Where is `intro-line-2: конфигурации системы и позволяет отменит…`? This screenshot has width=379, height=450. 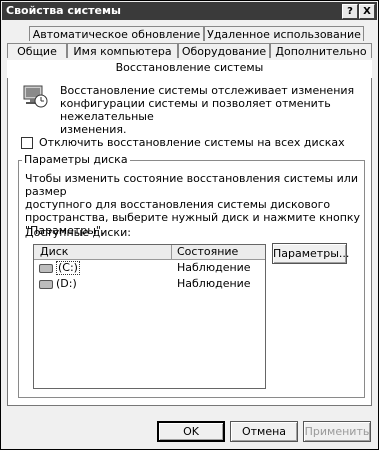 intro-line-2: конфигурации системы и позволяет отменит… is located at coordinates (195, 110).